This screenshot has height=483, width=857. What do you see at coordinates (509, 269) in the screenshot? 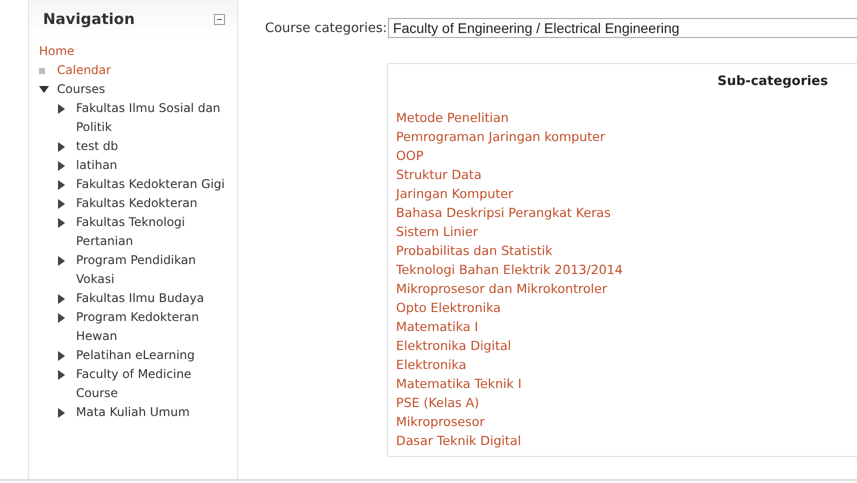
I see `category-link: Teknologi Bahan Elektrik 2013/2014` at bounding box center [509, 269].